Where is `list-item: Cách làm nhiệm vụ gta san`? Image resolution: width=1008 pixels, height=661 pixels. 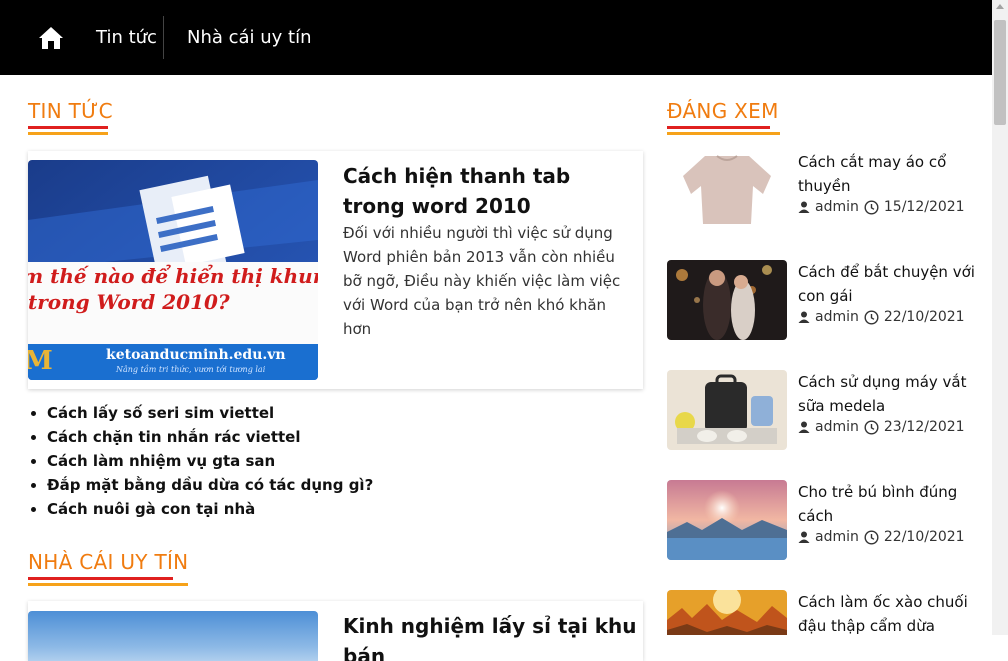 list-item: Cách làm nhiệm vụ gta san is located at coordinates (210, 461).